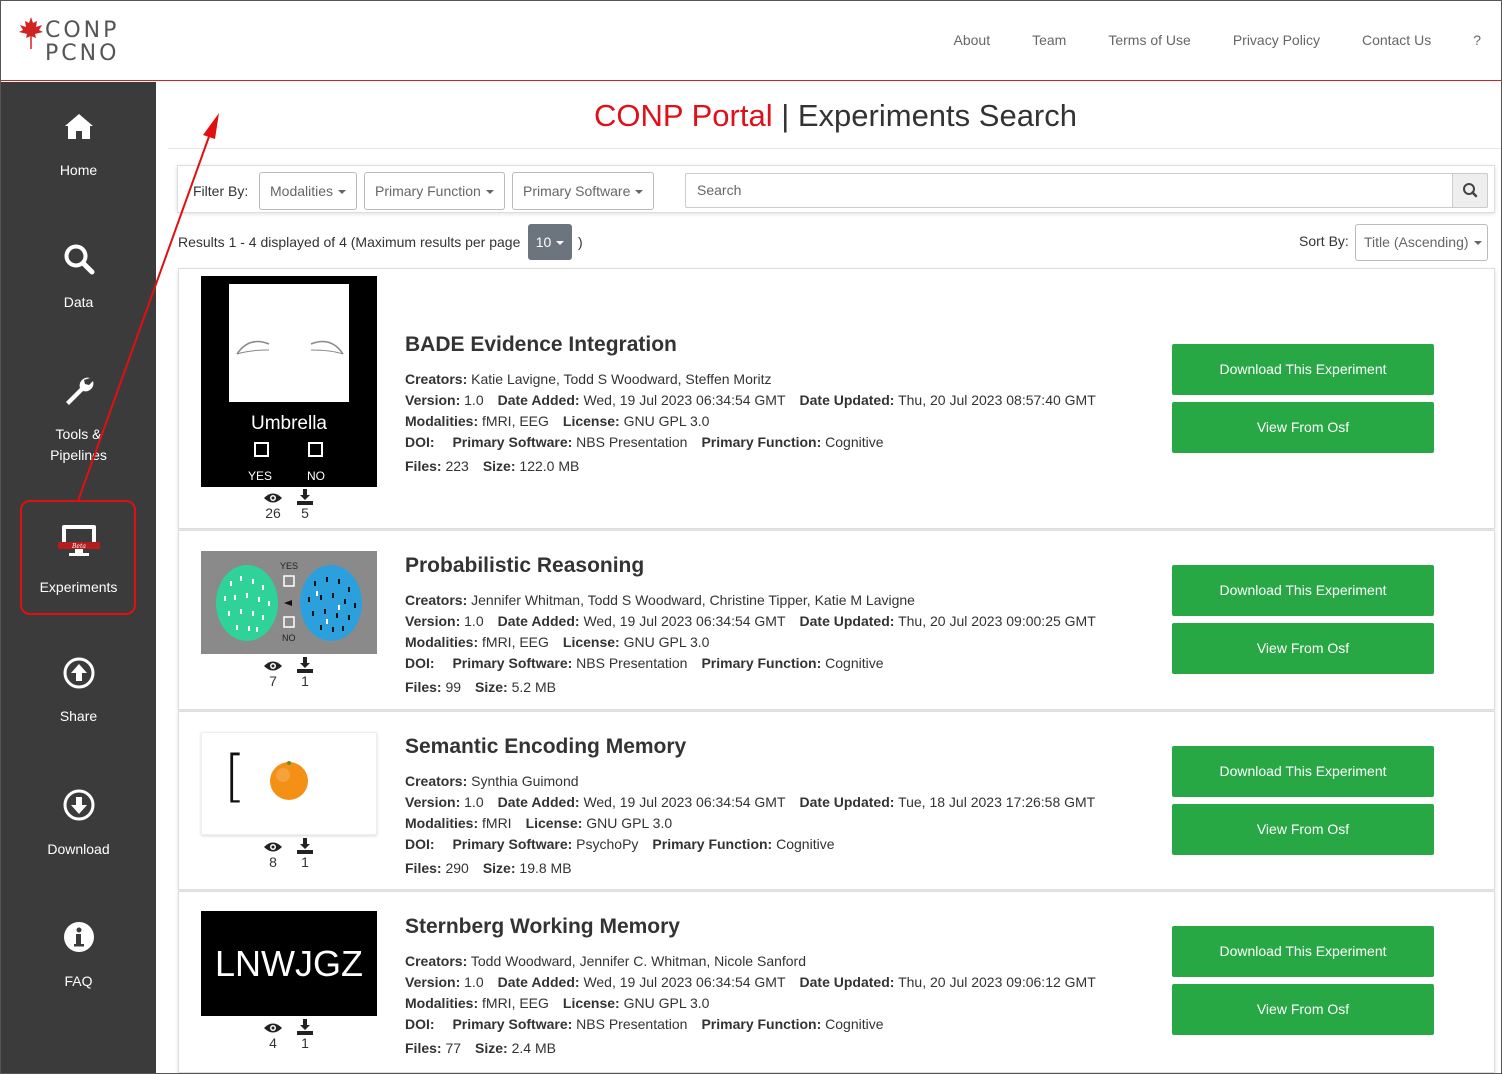  What do you see at coordinates (78, 805) in the screenshot?
I see `download-circle-icon` at bounding box center [78, 805].